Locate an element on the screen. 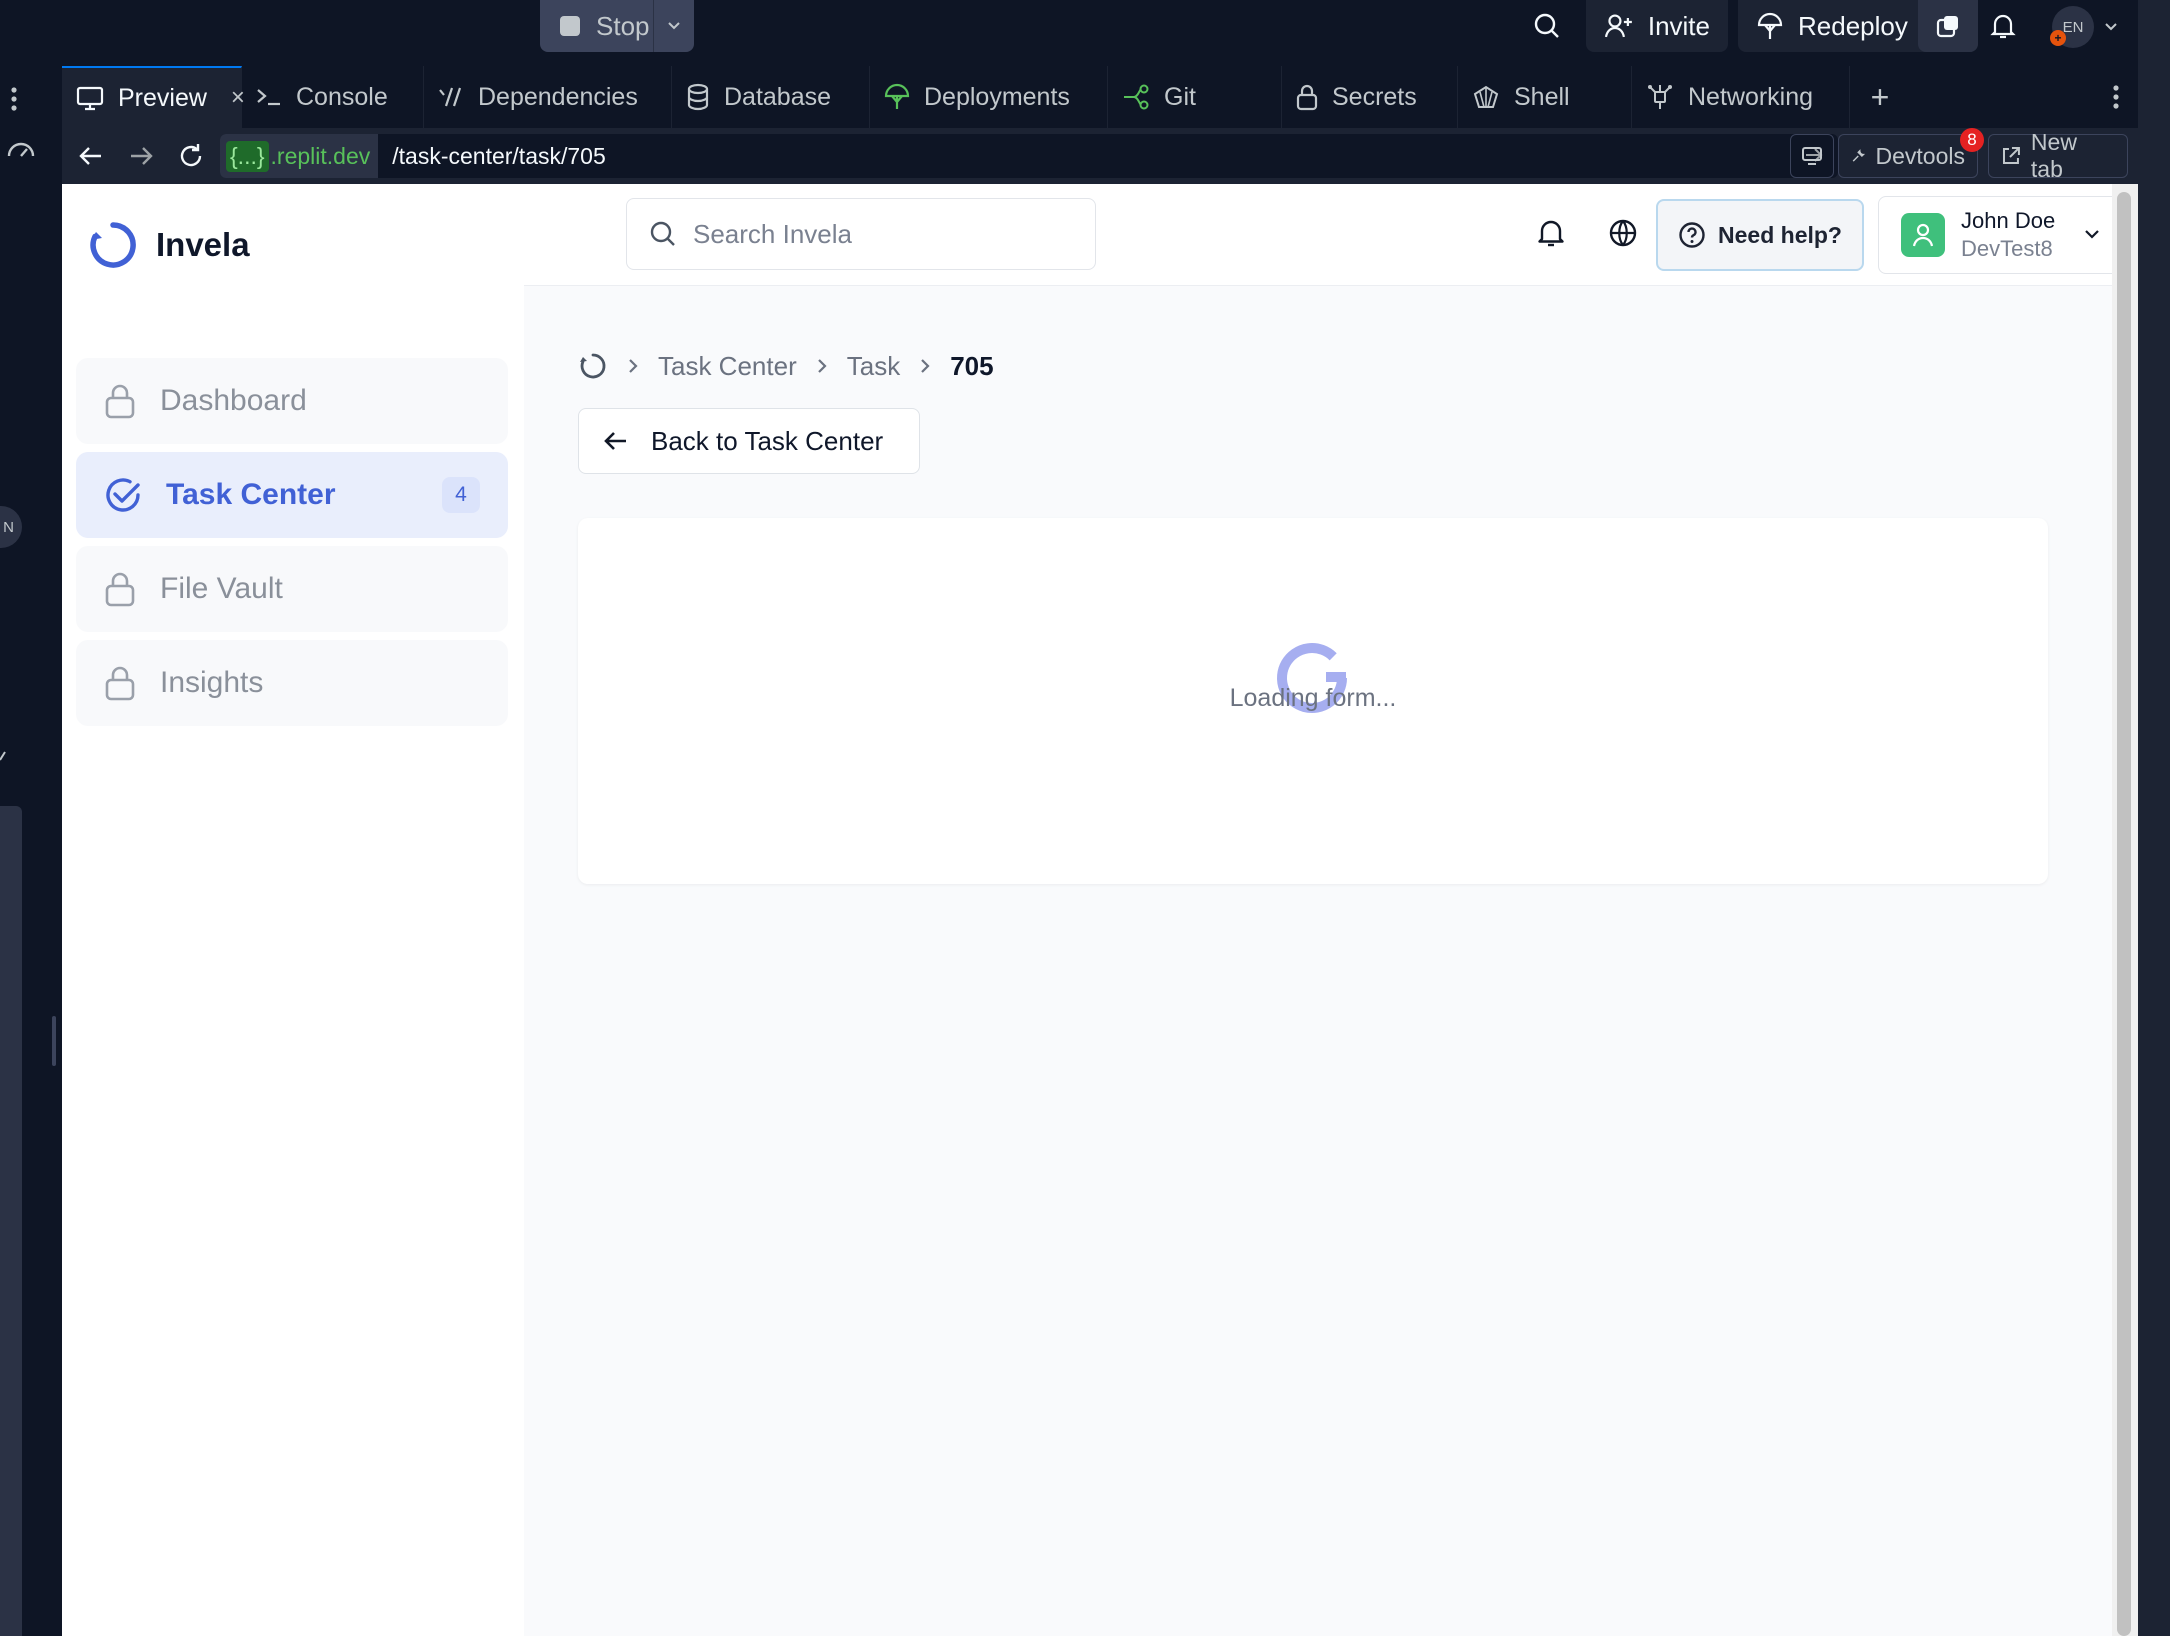  resize-handle is located at coordinates (54, 1041).